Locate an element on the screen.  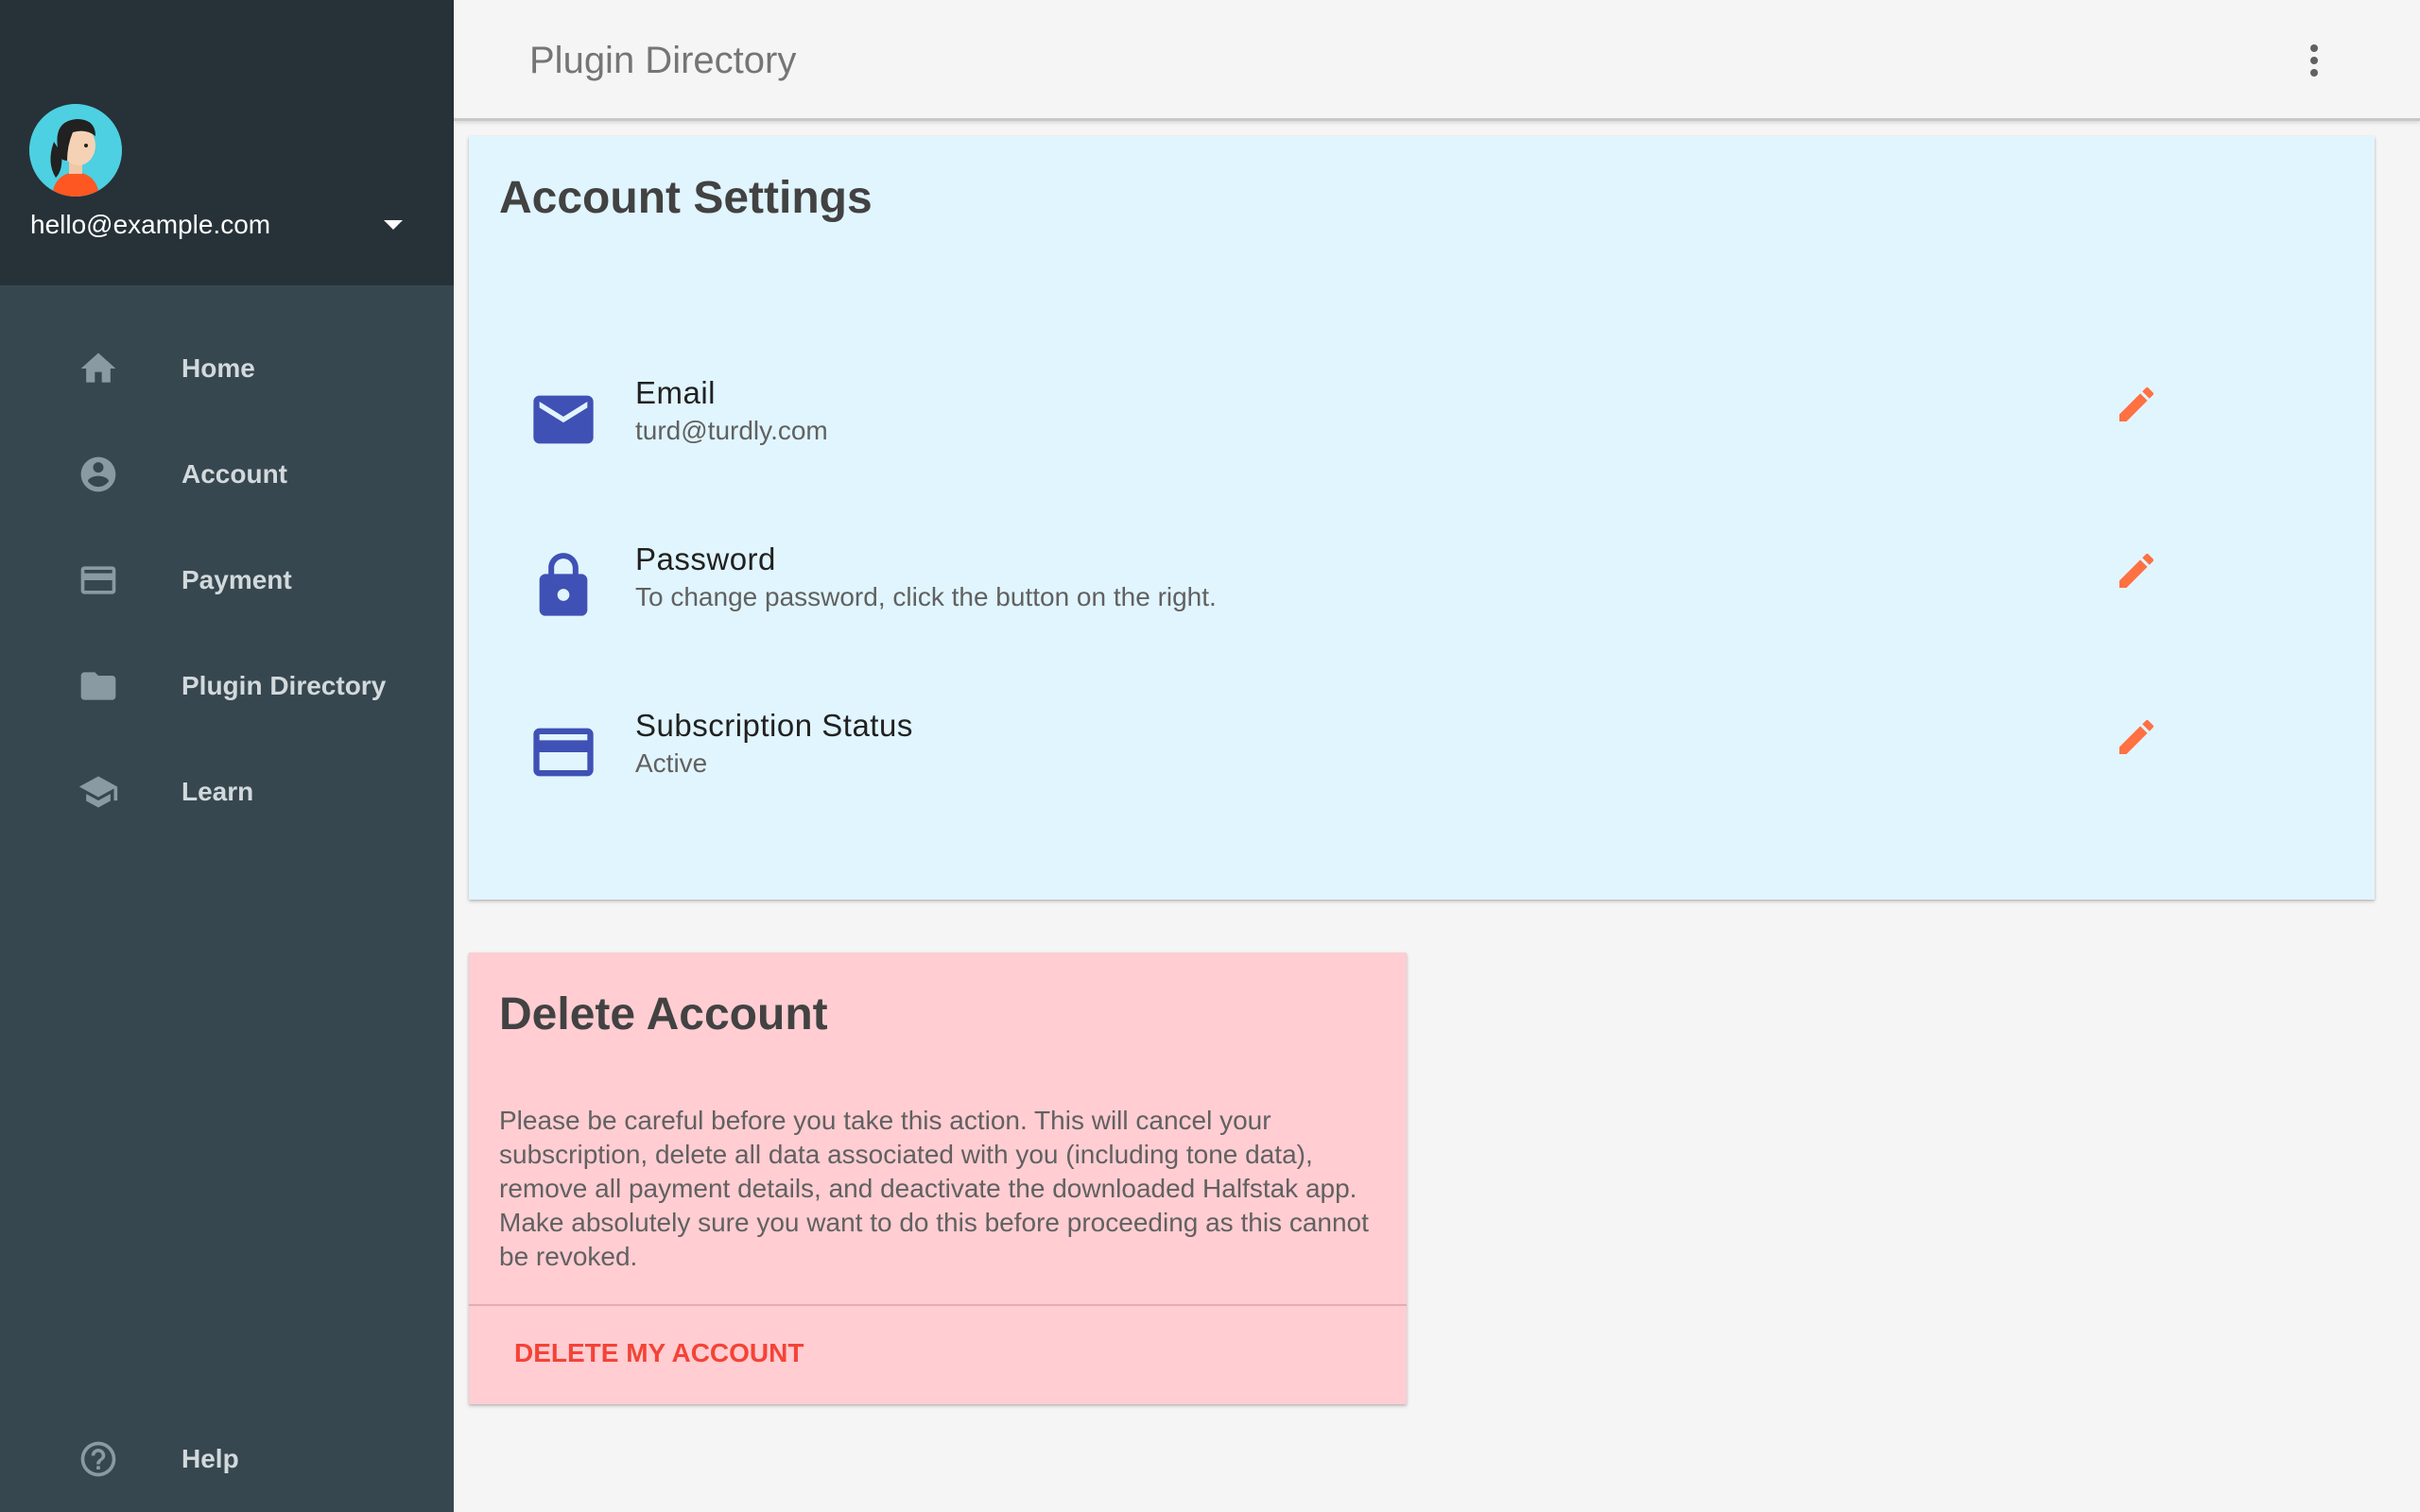
delete-account-button: DELETE MY ACCOUNT is located at coordinates (659, 1353).